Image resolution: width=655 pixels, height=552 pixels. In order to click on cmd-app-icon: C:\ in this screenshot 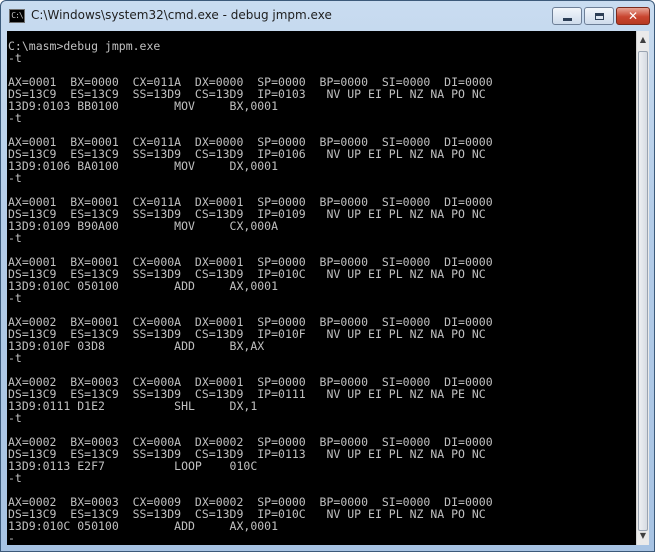, I will do `click(17, 16)`.